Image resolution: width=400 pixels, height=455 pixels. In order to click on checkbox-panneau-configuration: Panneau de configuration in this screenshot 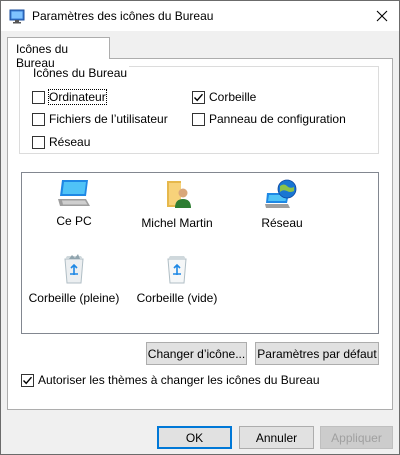, I will do `click(269, 119)`.